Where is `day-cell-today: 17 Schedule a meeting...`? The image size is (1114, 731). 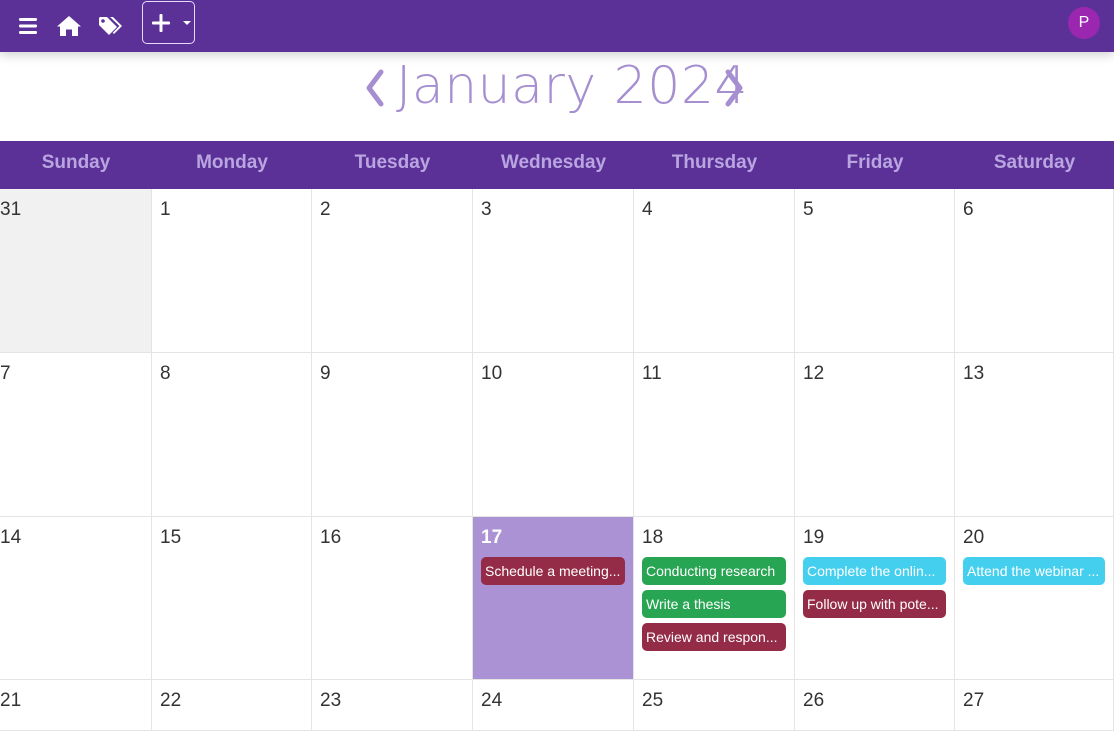
day-cell-today: 17 Schedule a meeting... is located at coordinates (553, 598).